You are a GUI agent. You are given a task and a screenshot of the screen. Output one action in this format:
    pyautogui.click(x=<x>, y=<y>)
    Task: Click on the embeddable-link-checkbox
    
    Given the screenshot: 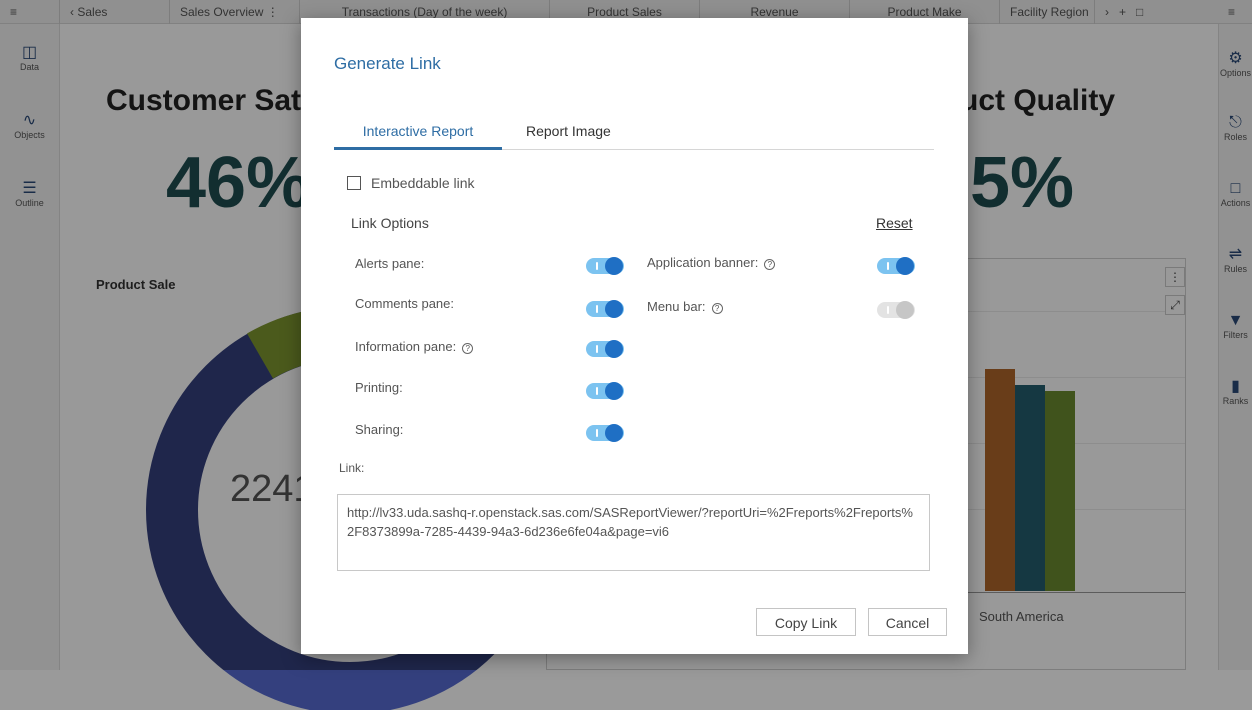 What is the action you would take?
    pyautogui.click(x=354, y=183)
    